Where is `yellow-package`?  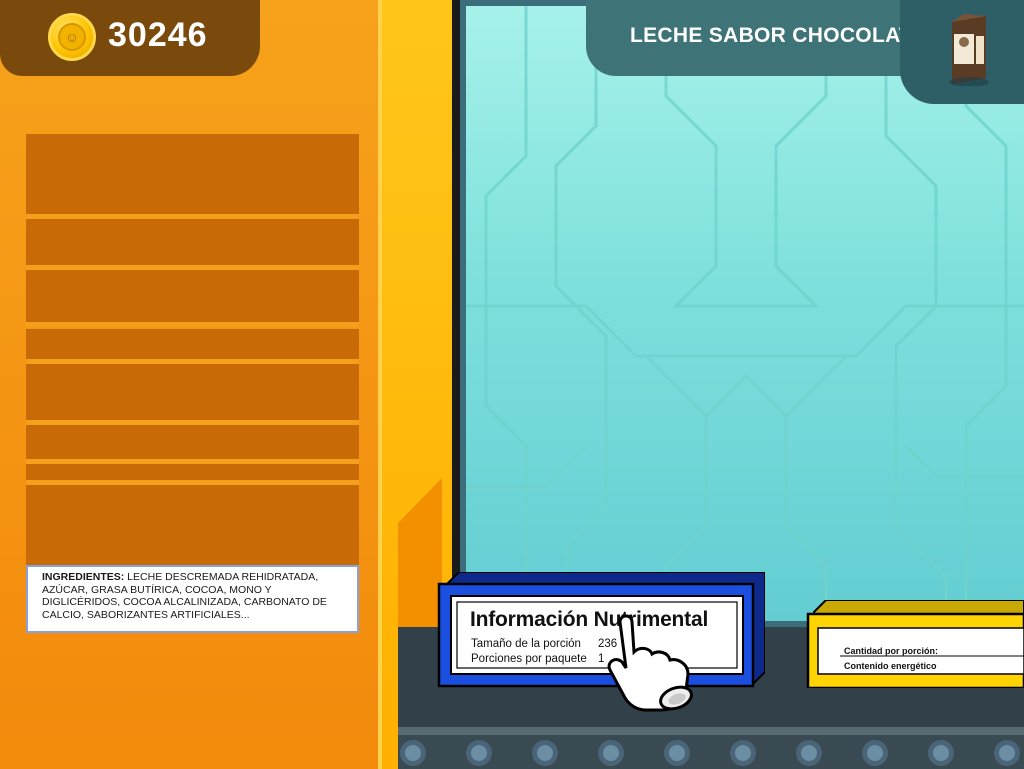 yellow-package is located at coordinates (915, 644).